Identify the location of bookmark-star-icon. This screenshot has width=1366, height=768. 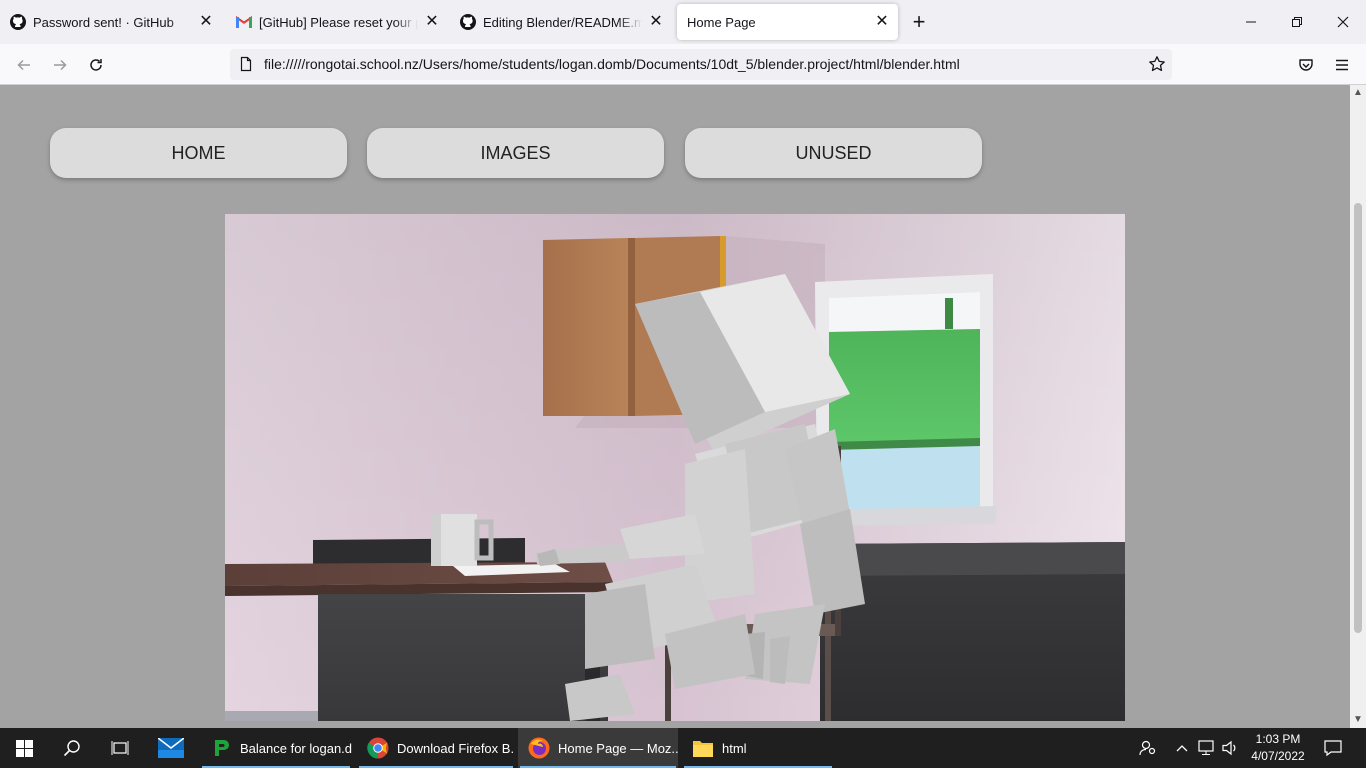
(1157, 64).